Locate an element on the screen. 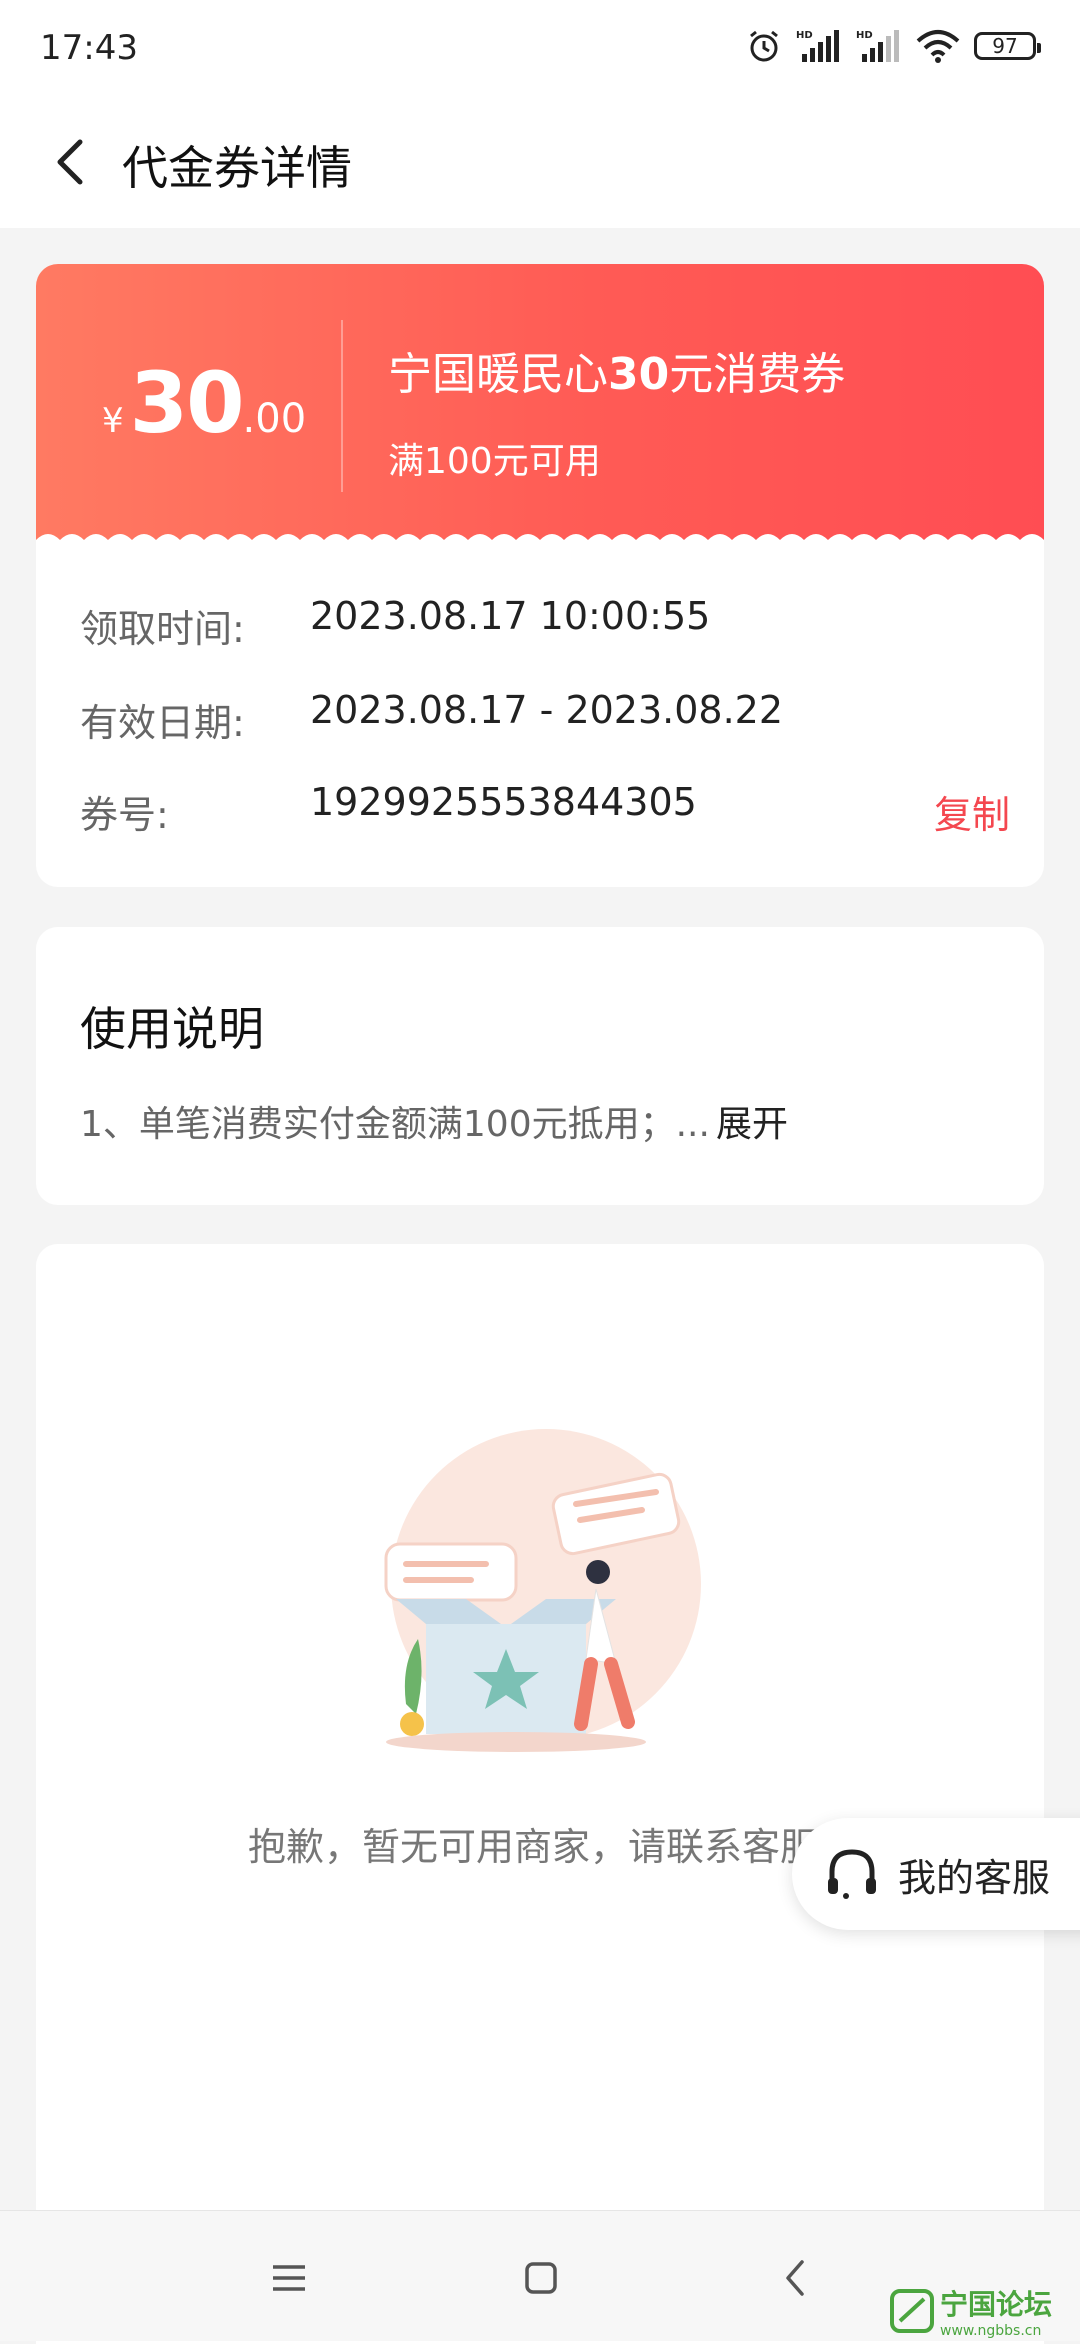 Image resolution: width=1080 pixels, height=2344 pixels. status-time: 17:43 is located at coordinates (89, 48).